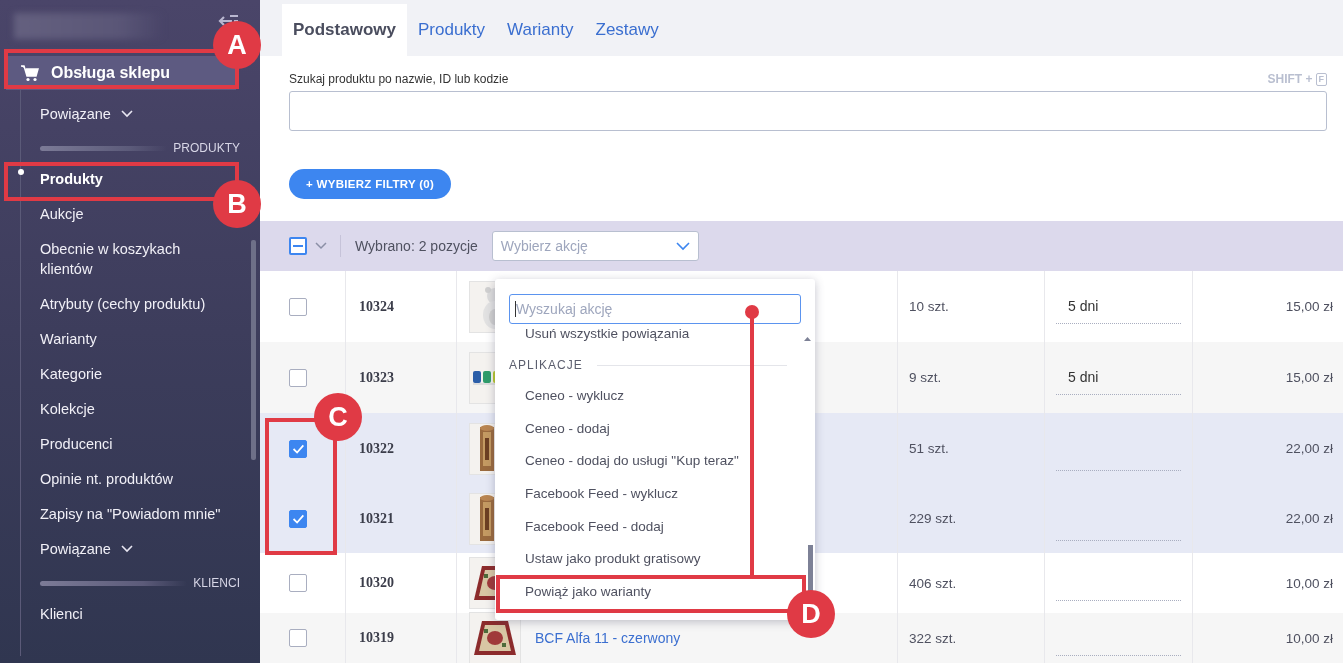  Describe the element at coordinates (59, 338) in the screenshot. I see `sidebar-item: Warianty` at that location.